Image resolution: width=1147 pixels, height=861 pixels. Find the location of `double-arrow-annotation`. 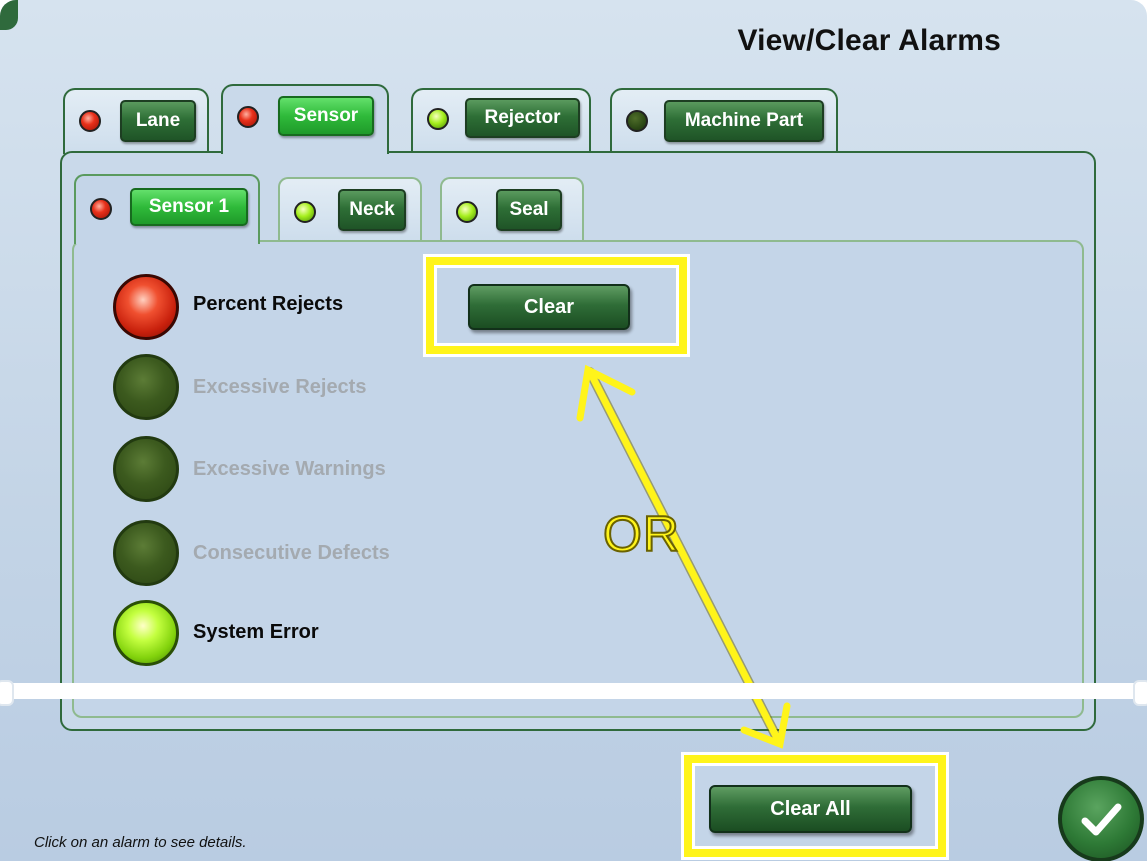

double-arrow-annotation is located at coordinates (683, 556).